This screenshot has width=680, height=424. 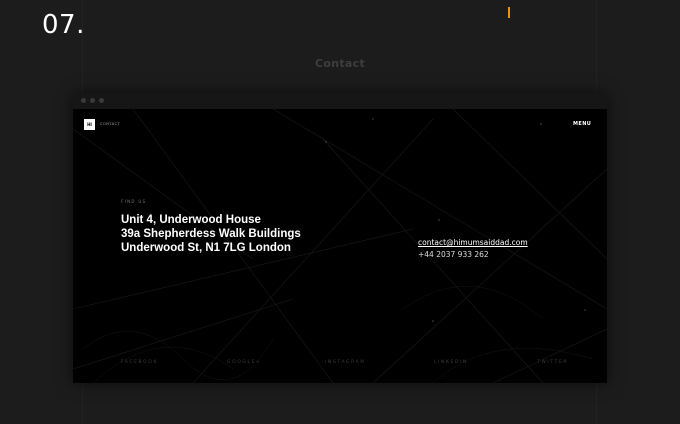 I want to click on address-line-1: Unit 4, Underwood House, so click(x=191, y=220).